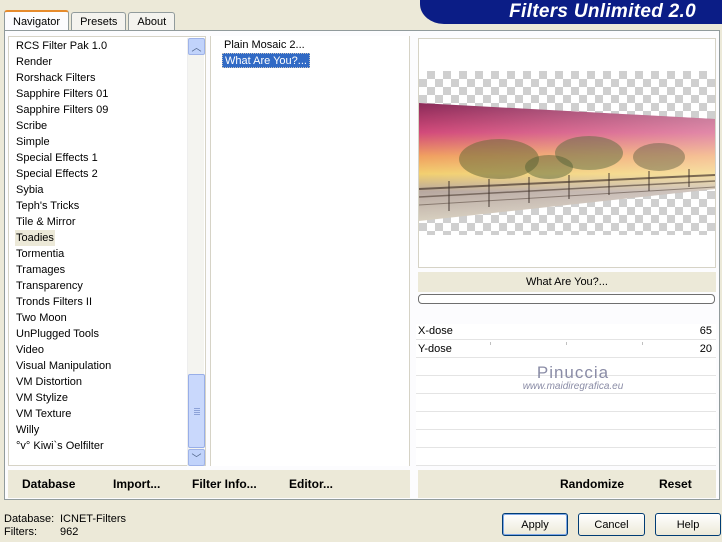 The width and height of the screenshot is (722, 542). I want to click on randomize-link: Randomize, so click(592, 484).